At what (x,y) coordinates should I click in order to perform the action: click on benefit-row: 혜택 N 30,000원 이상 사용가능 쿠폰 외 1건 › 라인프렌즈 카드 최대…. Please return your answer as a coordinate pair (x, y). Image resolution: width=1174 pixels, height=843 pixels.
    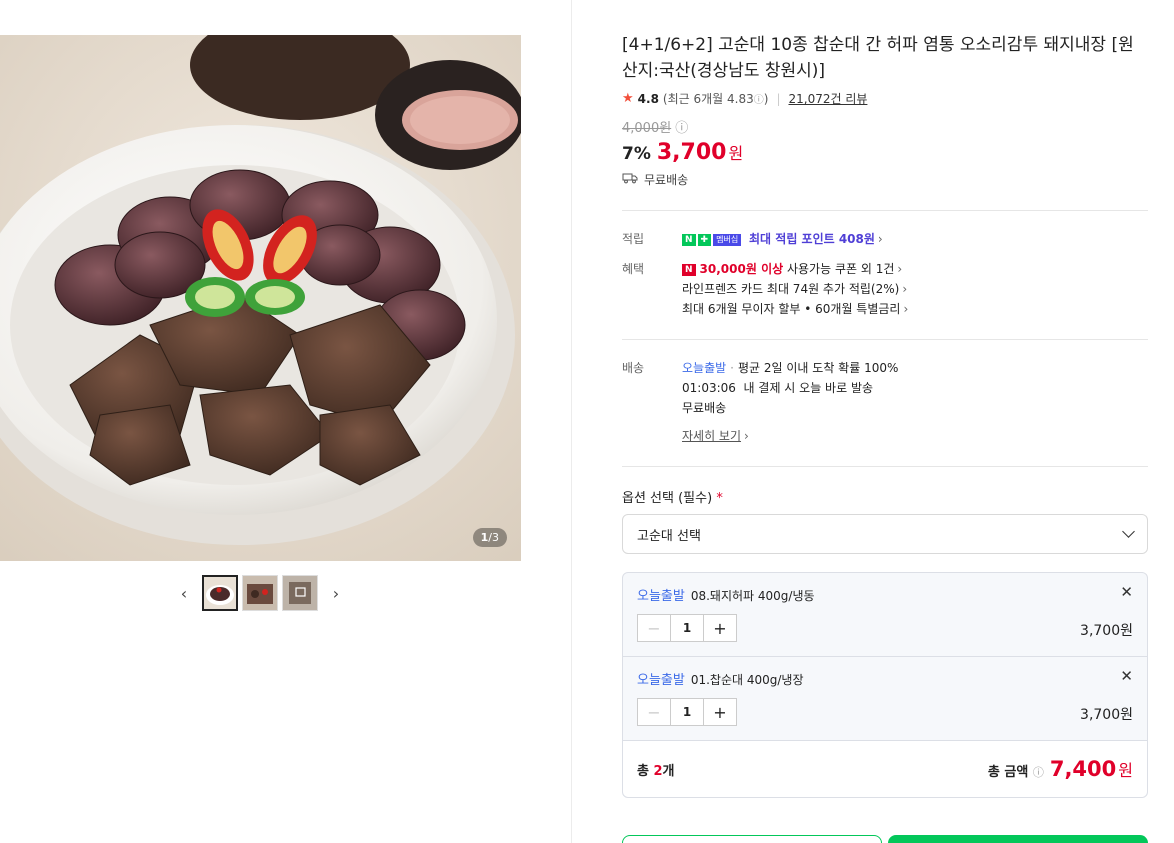
    Looking at the image, I should click on (885, 289).